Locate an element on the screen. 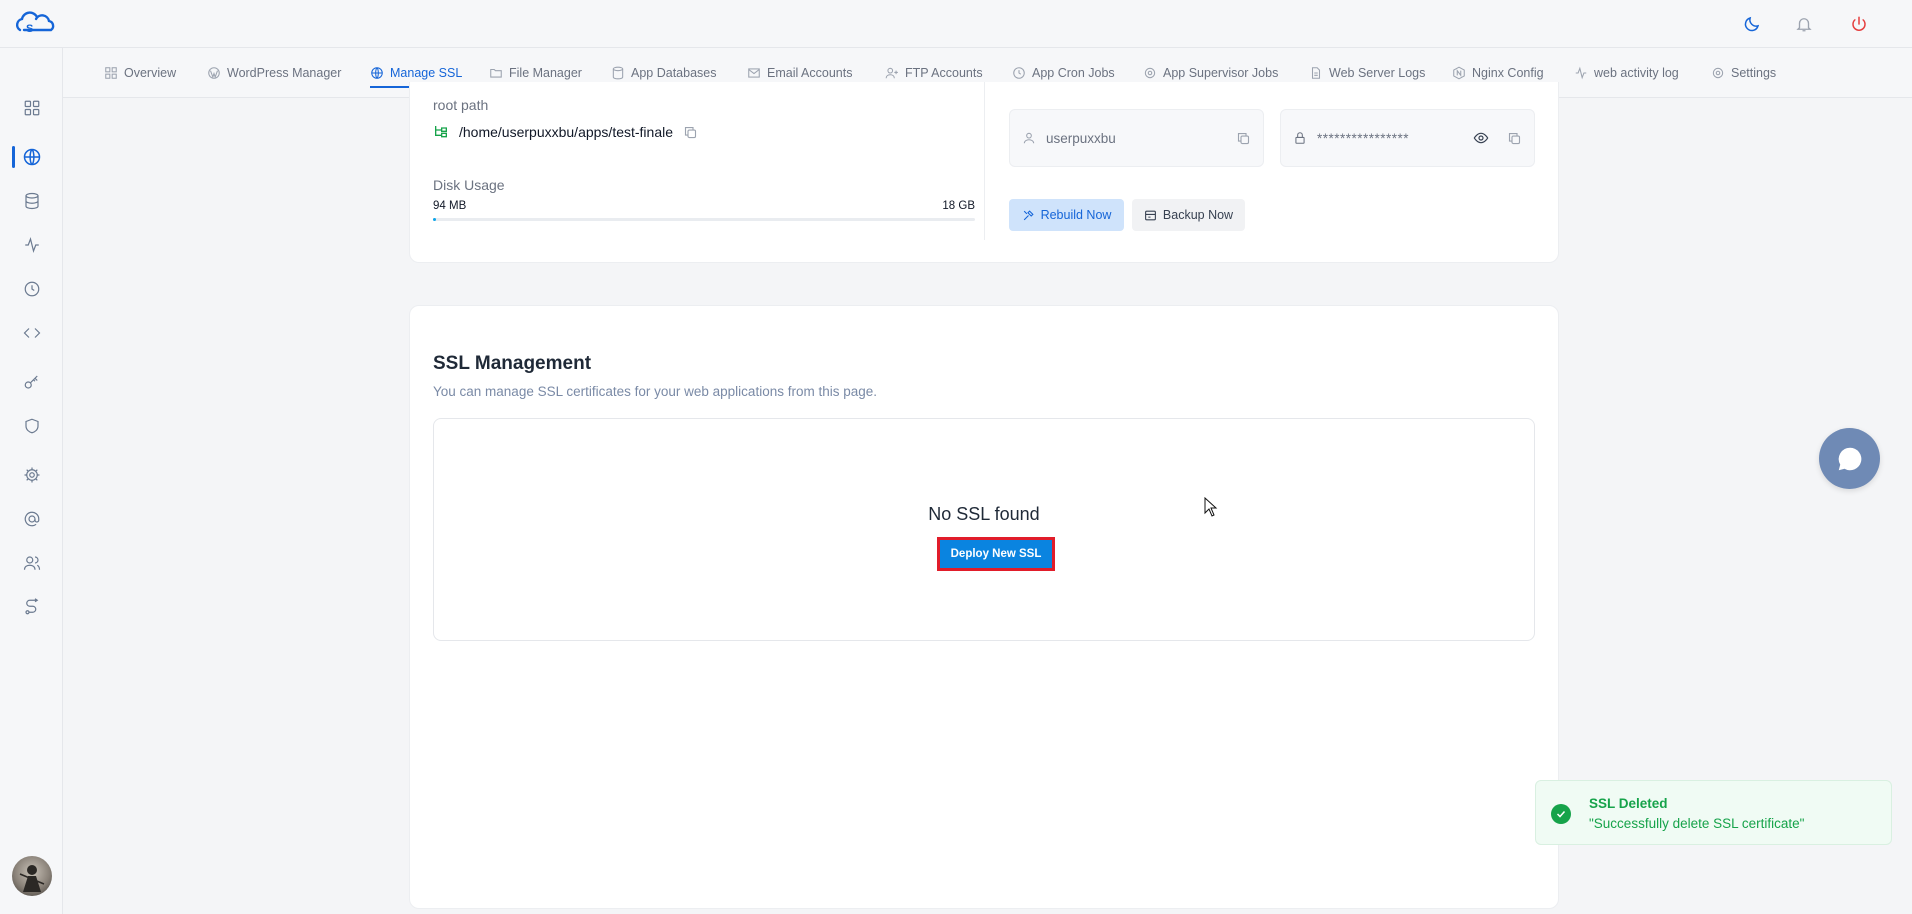  sidebar is located at coordinates (31, 481).